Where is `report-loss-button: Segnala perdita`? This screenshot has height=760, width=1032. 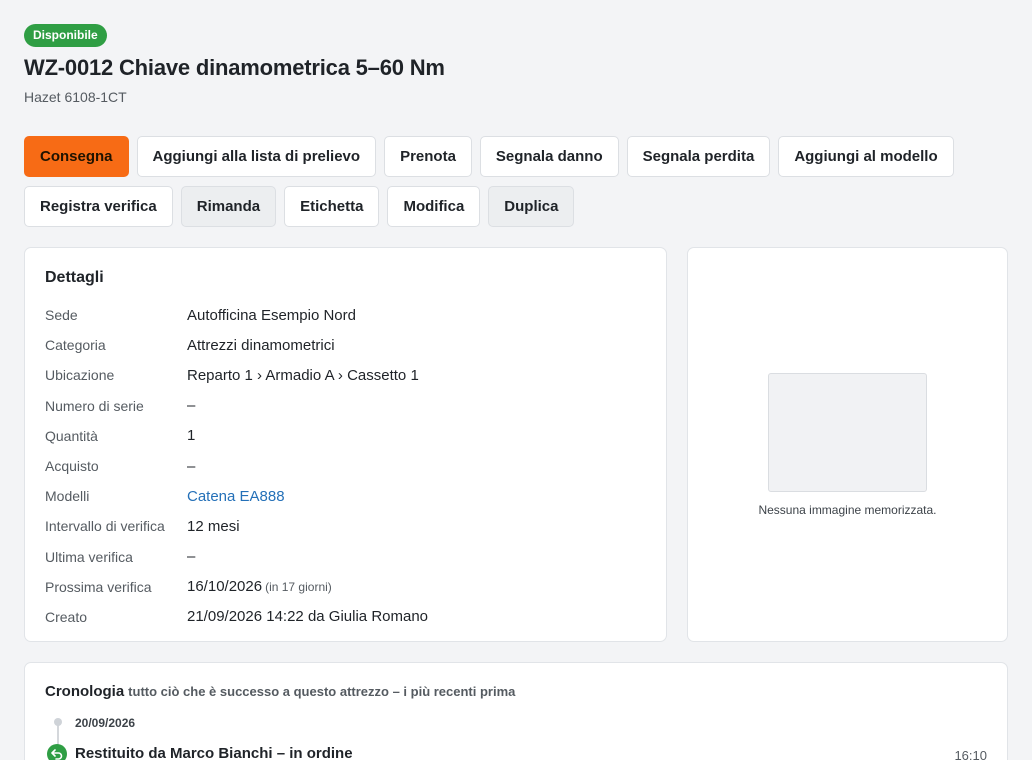
report-loss-button: Segnala perdita is located at coordinates (698, 156).